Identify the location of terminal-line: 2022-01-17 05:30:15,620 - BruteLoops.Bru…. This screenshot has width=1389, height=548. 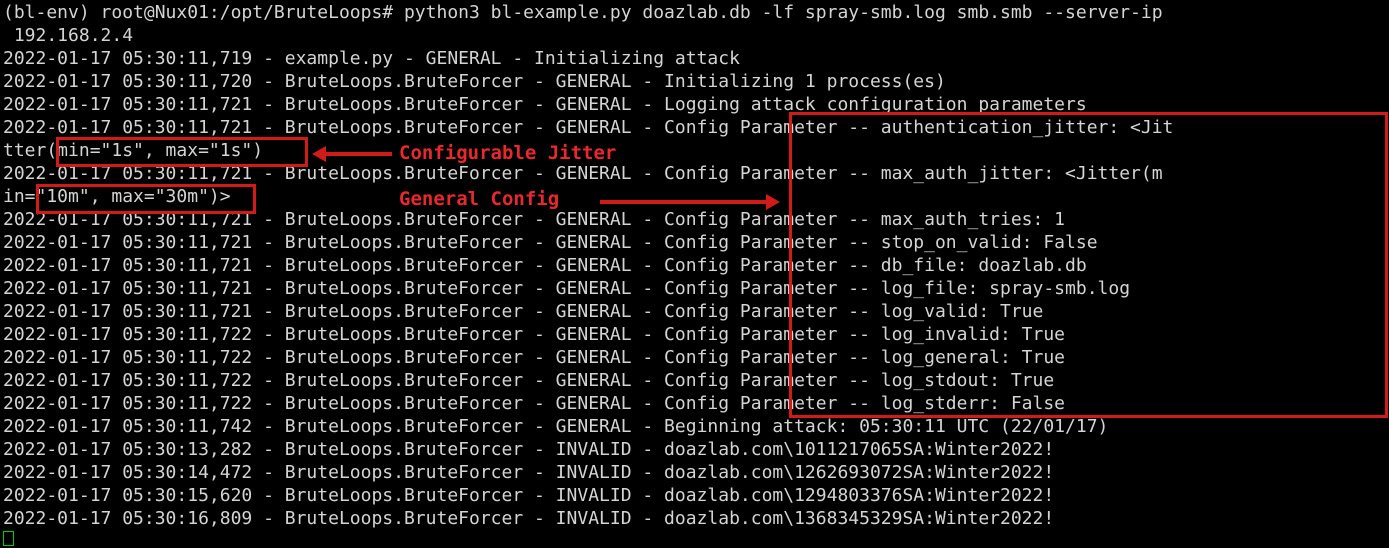
(529, 495).